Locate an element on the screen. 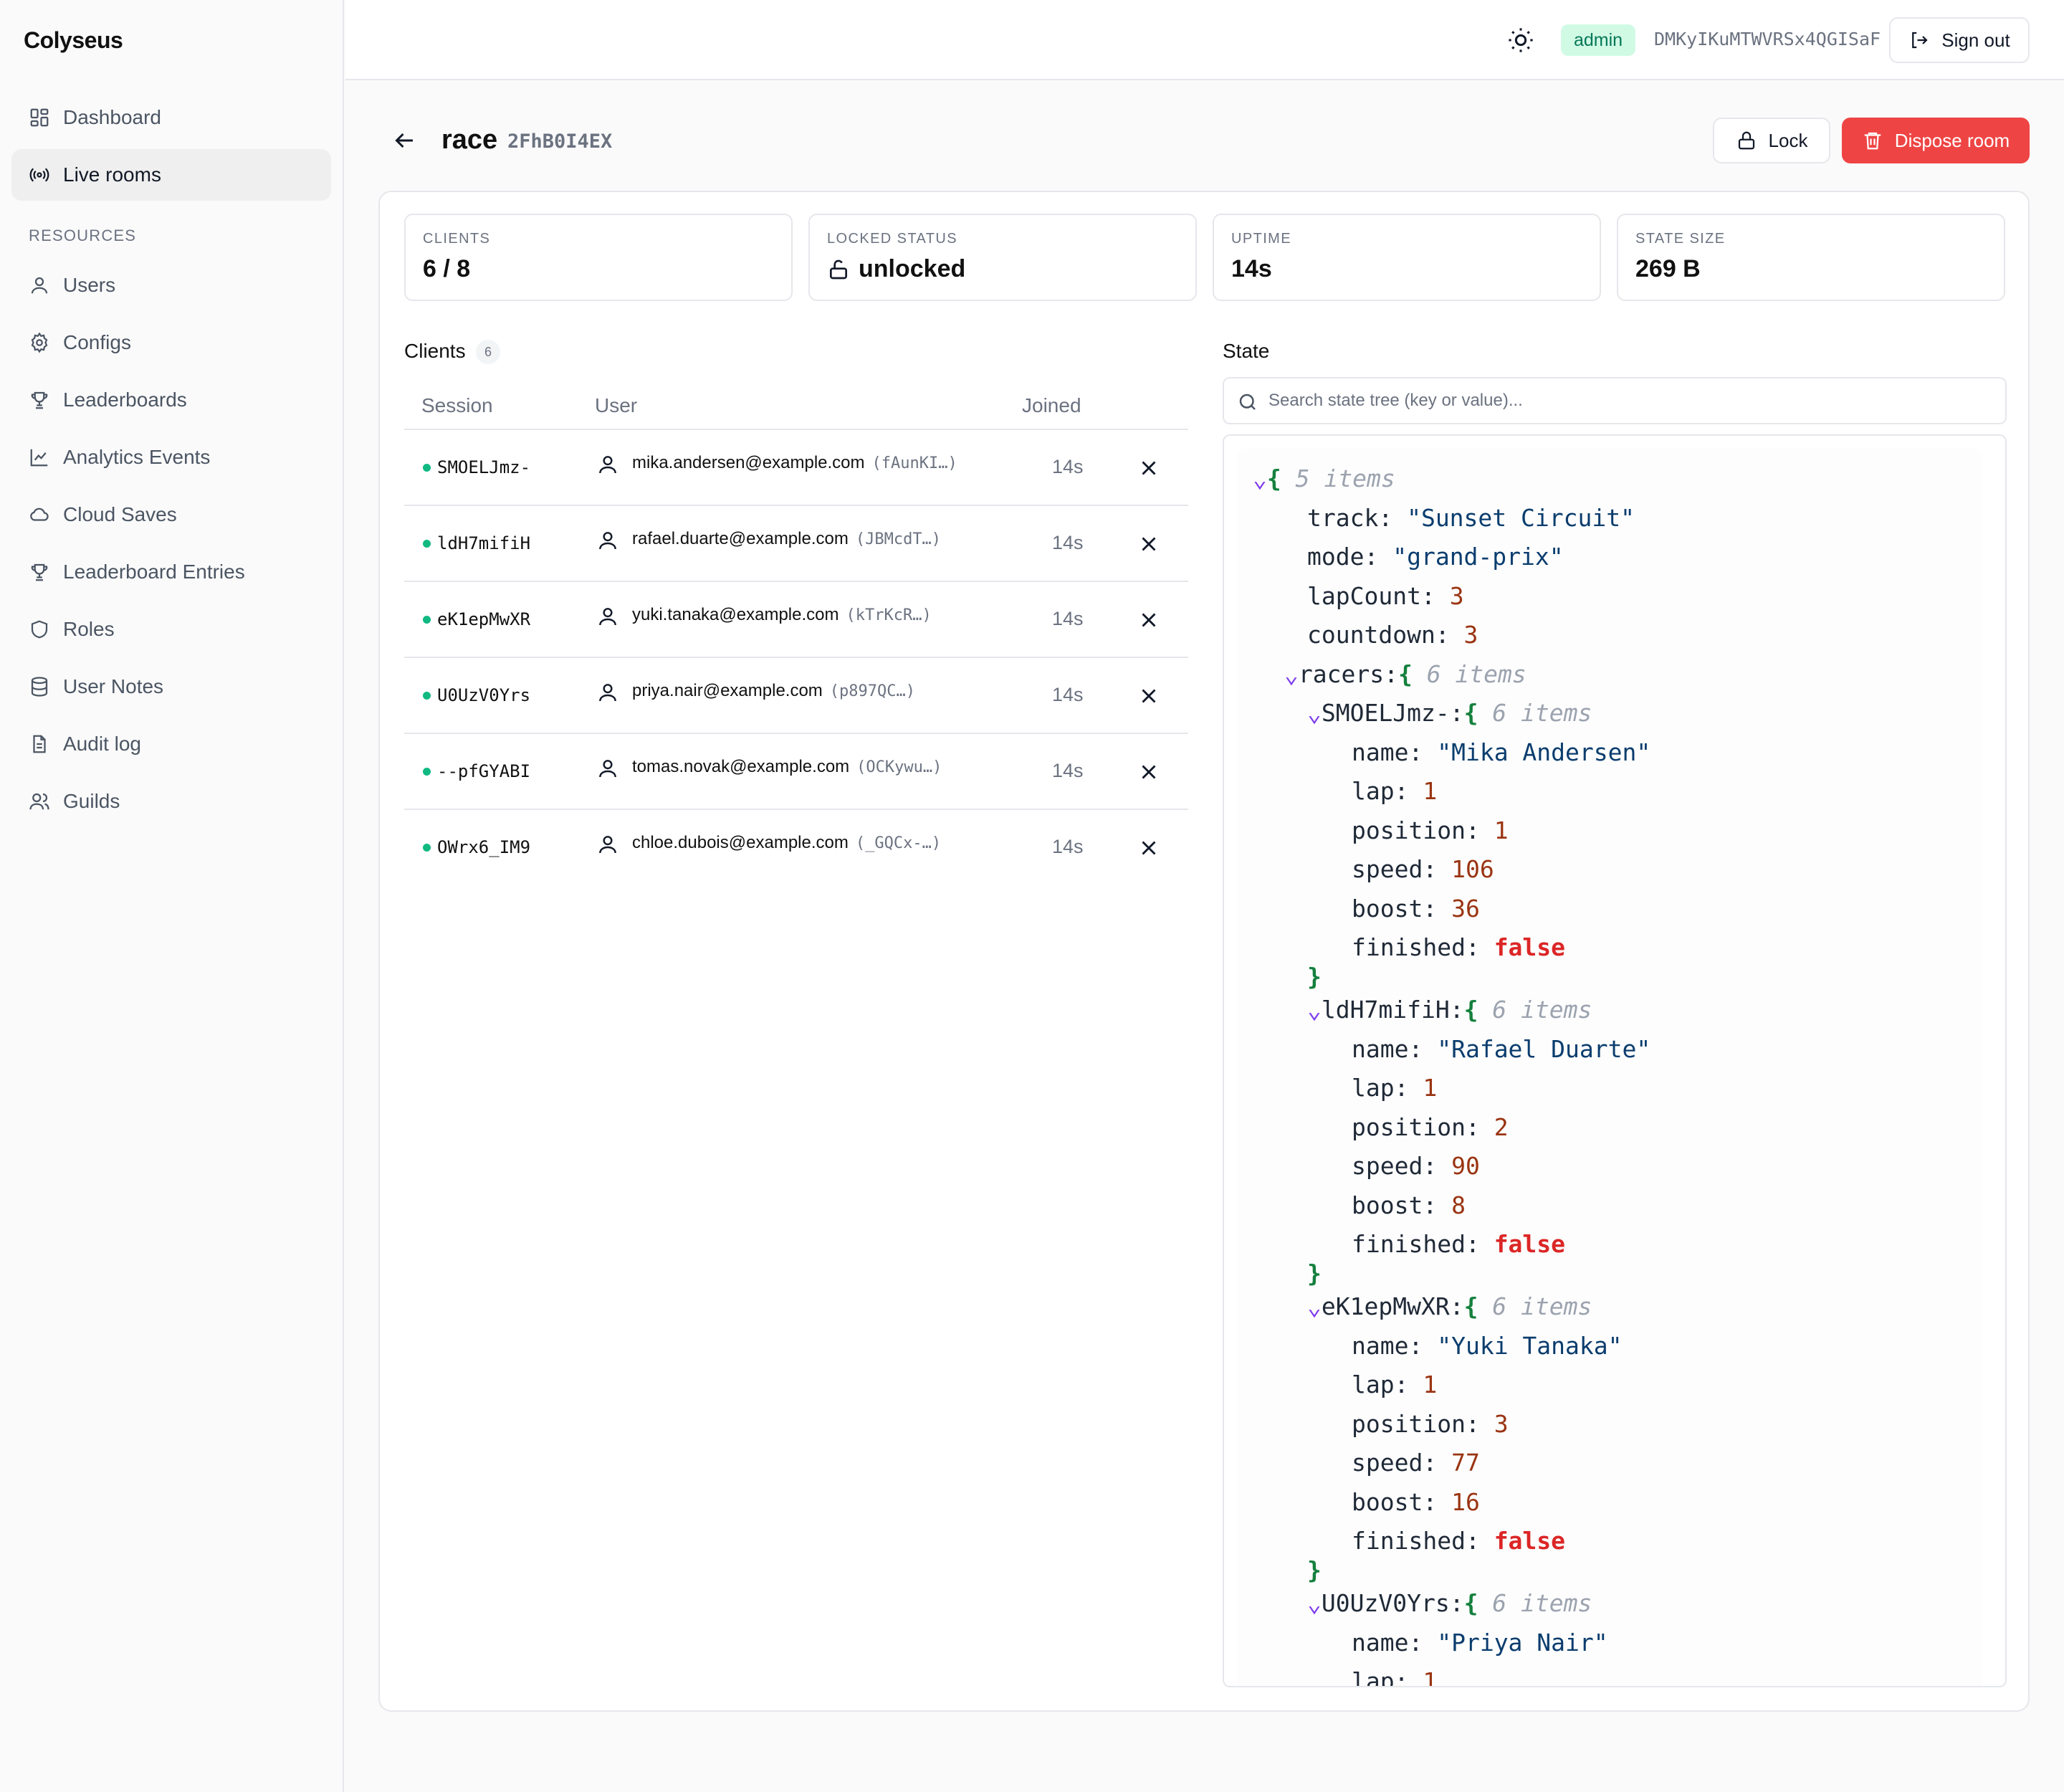  user-email-link: rafael.duarte@example.com (JBMcdT…) is located at coordinates (787, 539).